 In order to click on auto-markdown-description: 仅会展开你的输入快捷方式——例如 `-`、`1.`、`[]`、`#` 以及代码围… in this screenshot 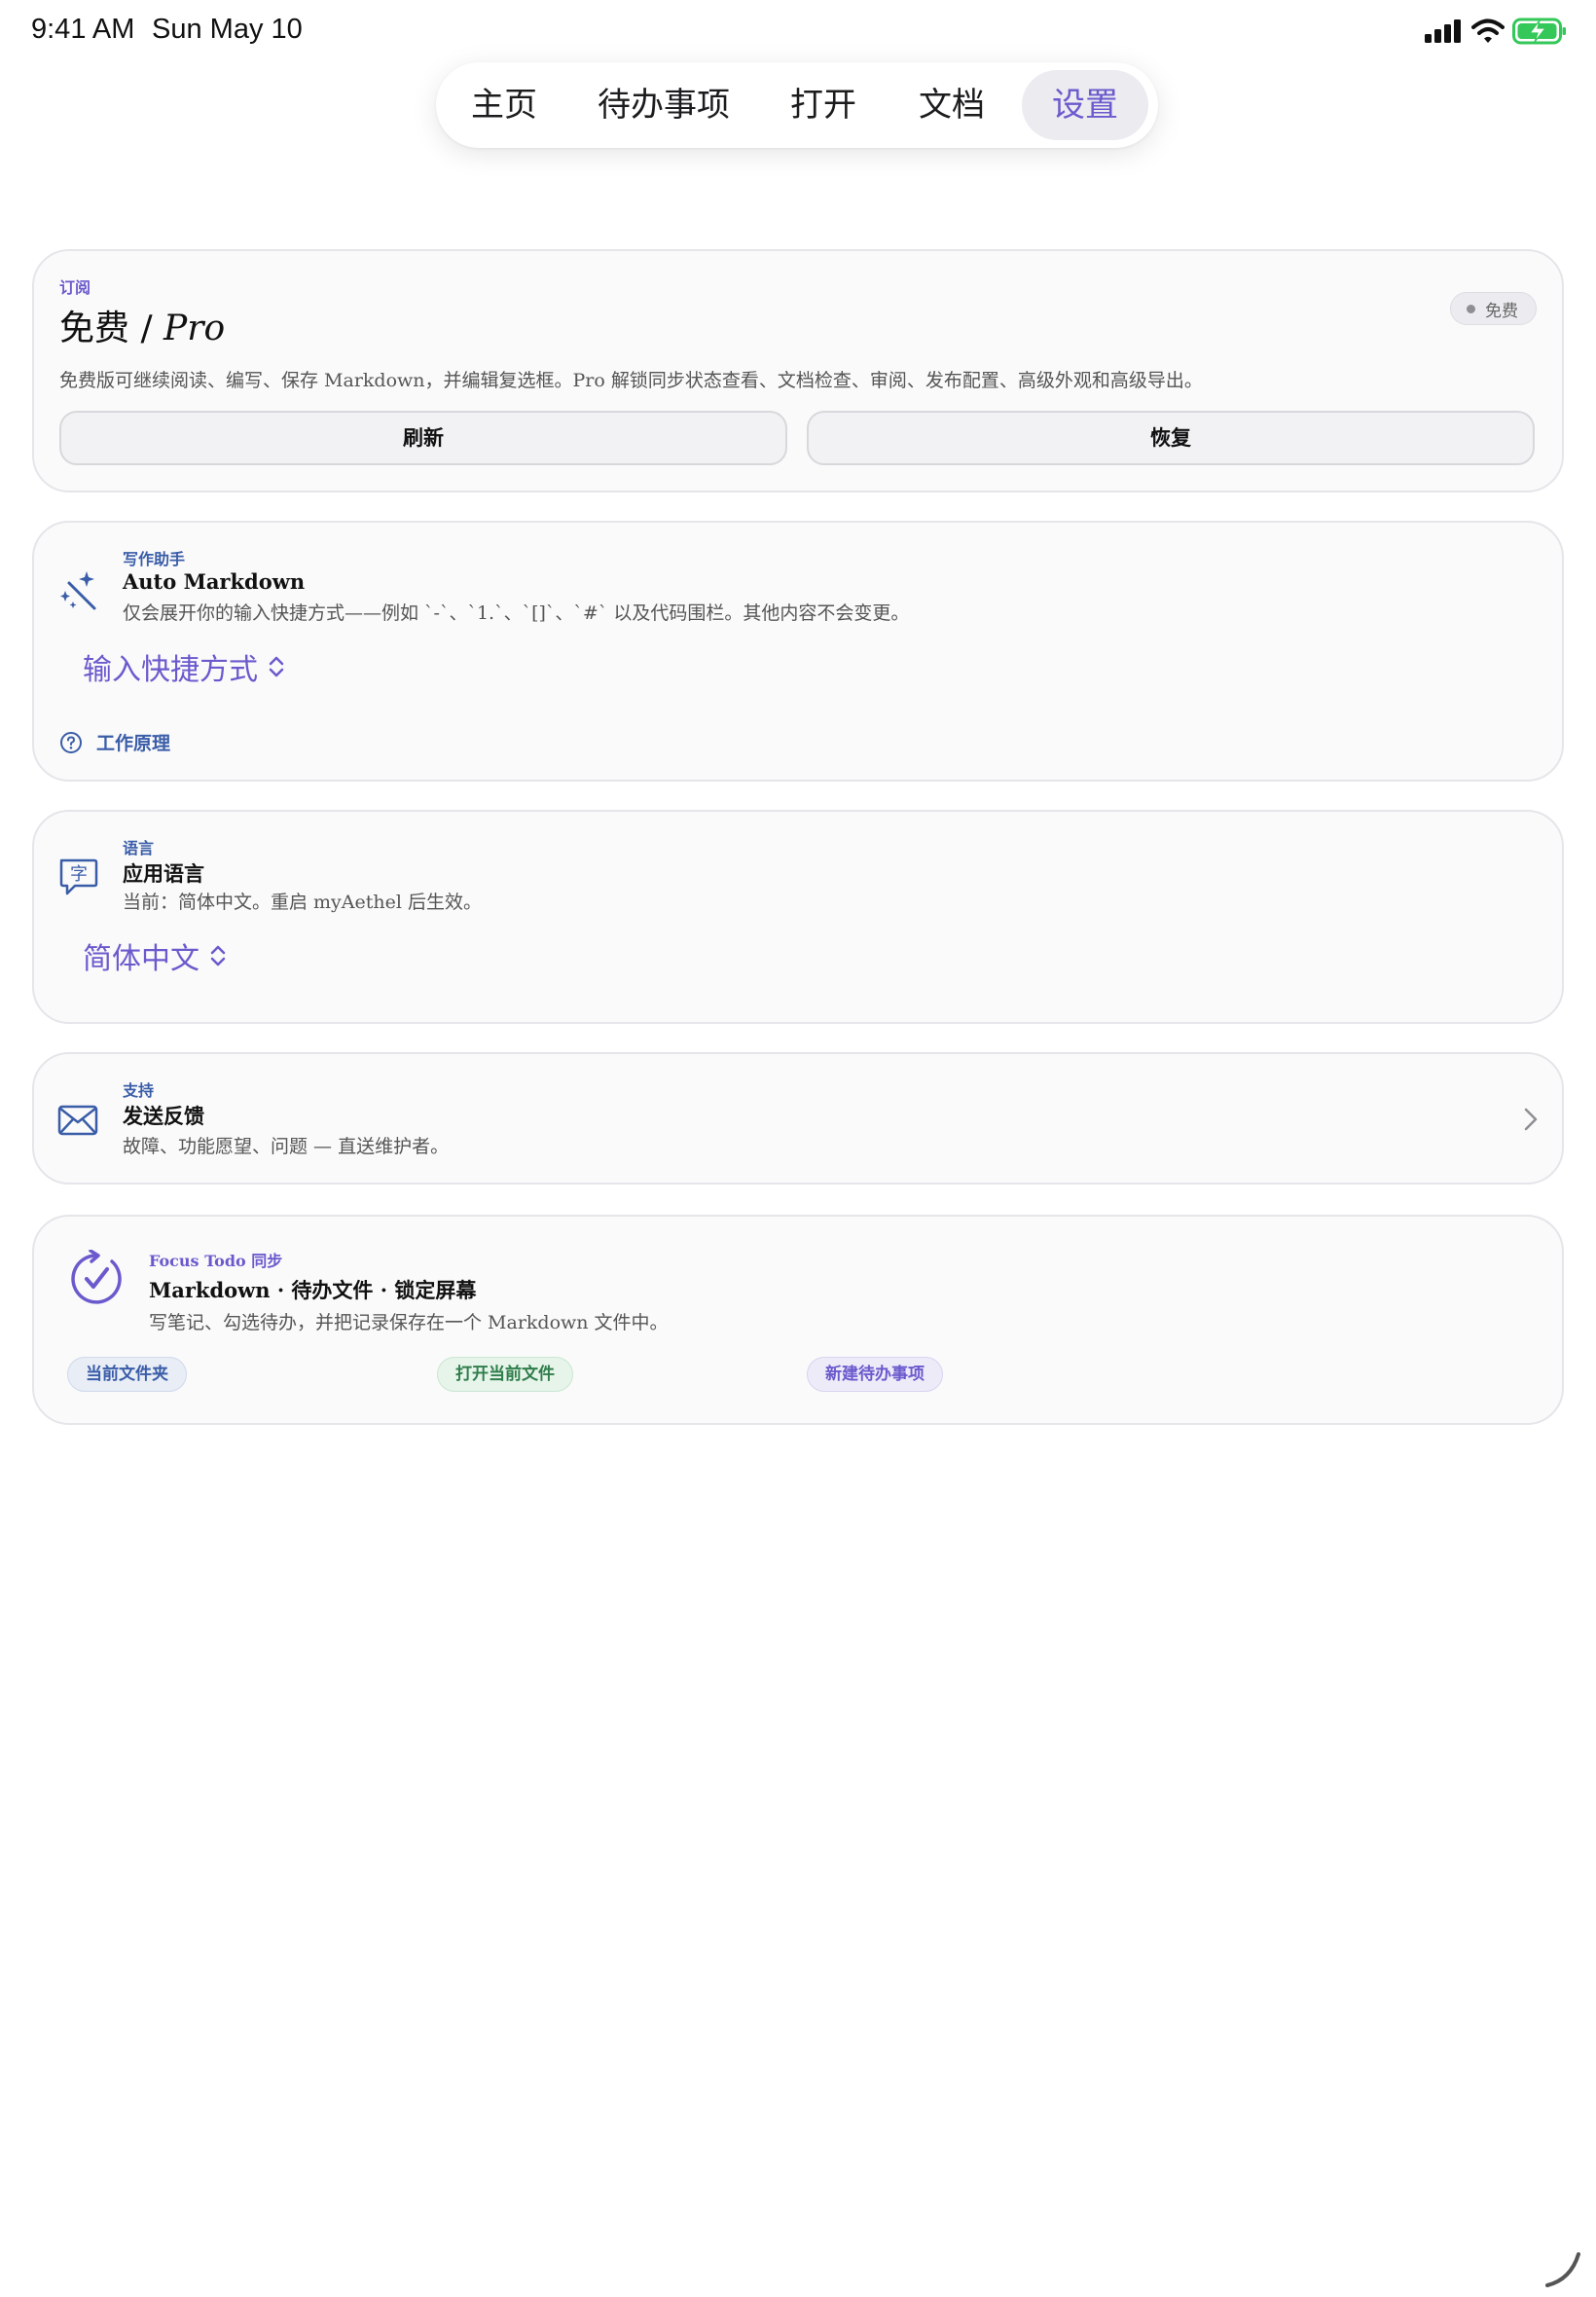, I will do `click(516, 613)`.